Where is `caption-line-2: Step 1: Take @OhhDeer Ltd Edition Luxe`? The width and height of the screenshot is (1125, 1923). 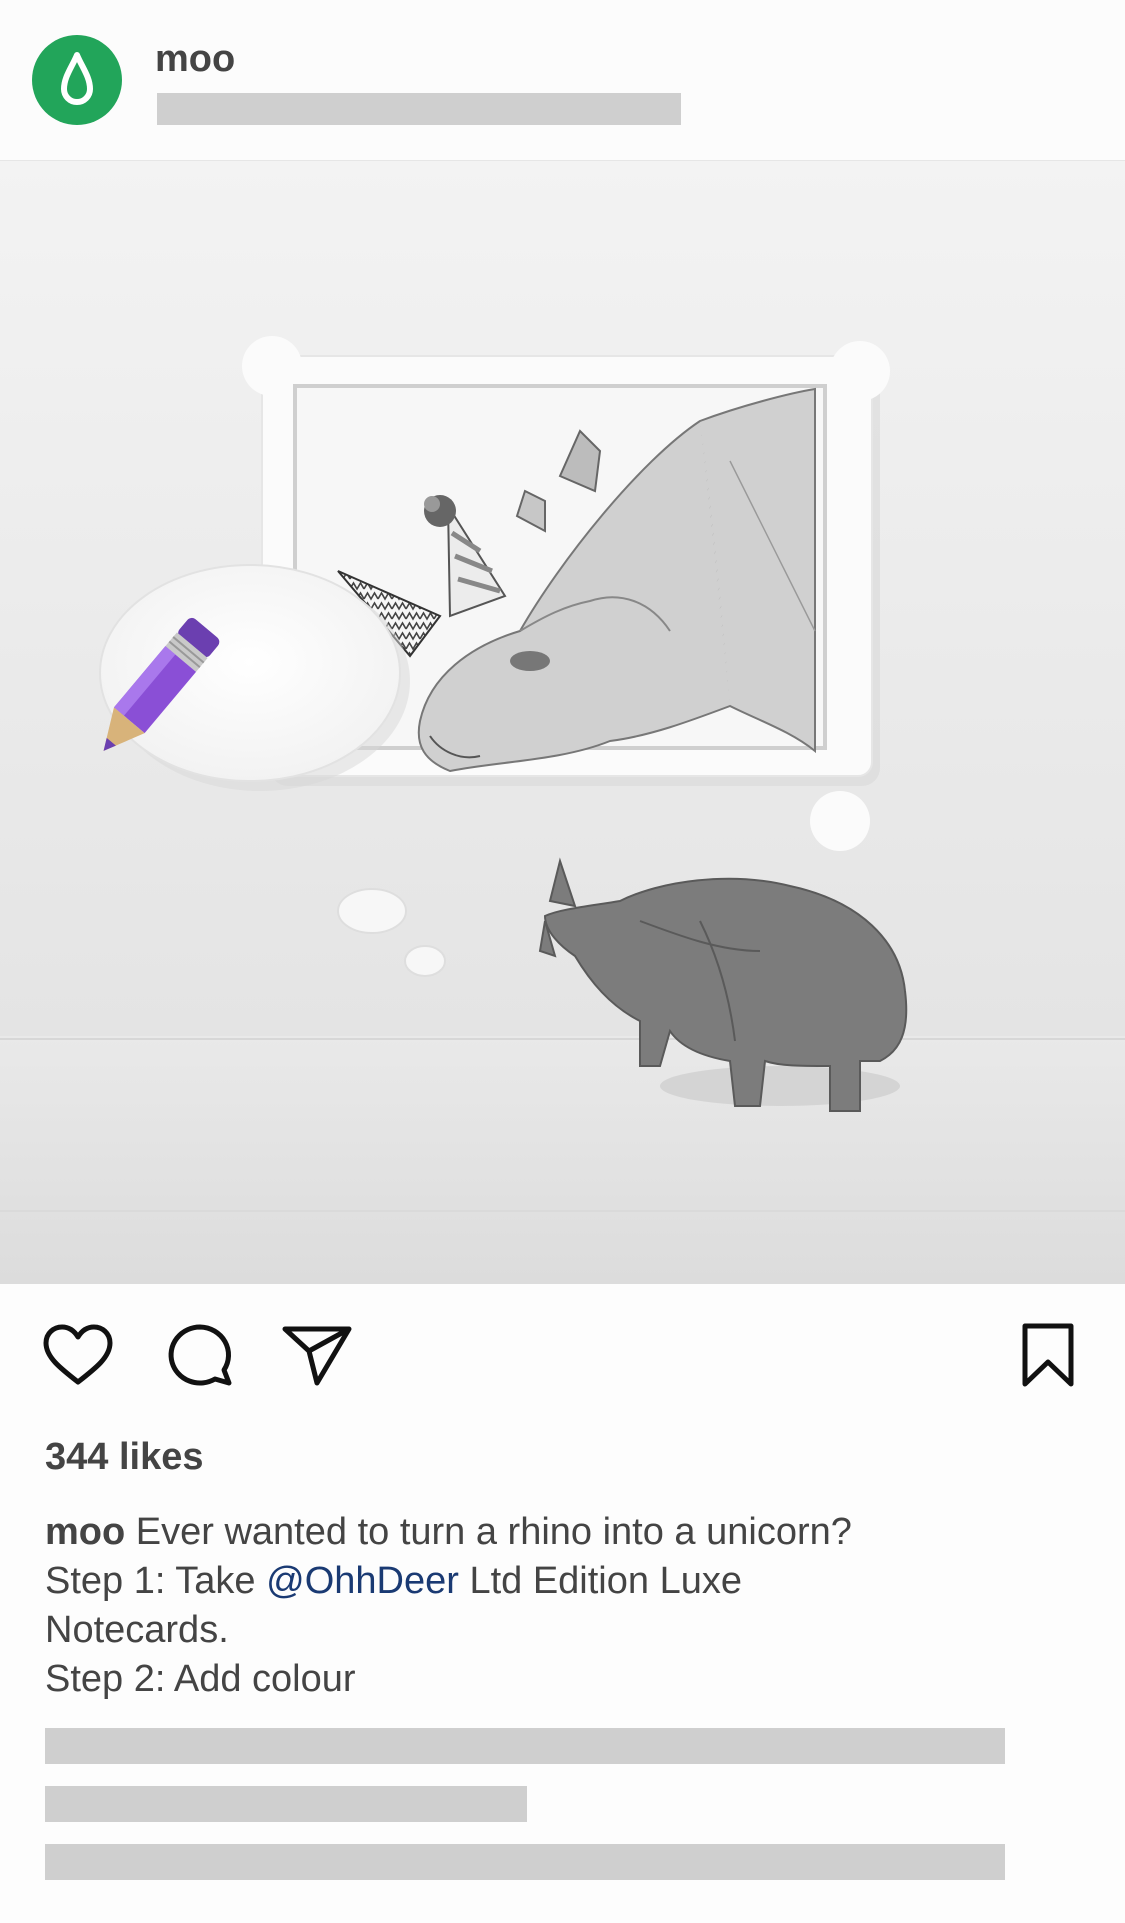
caption-line-2: Step 1: Take @OhhDeer Ltd Edition Luxe is located at coordinates (550, 1581).